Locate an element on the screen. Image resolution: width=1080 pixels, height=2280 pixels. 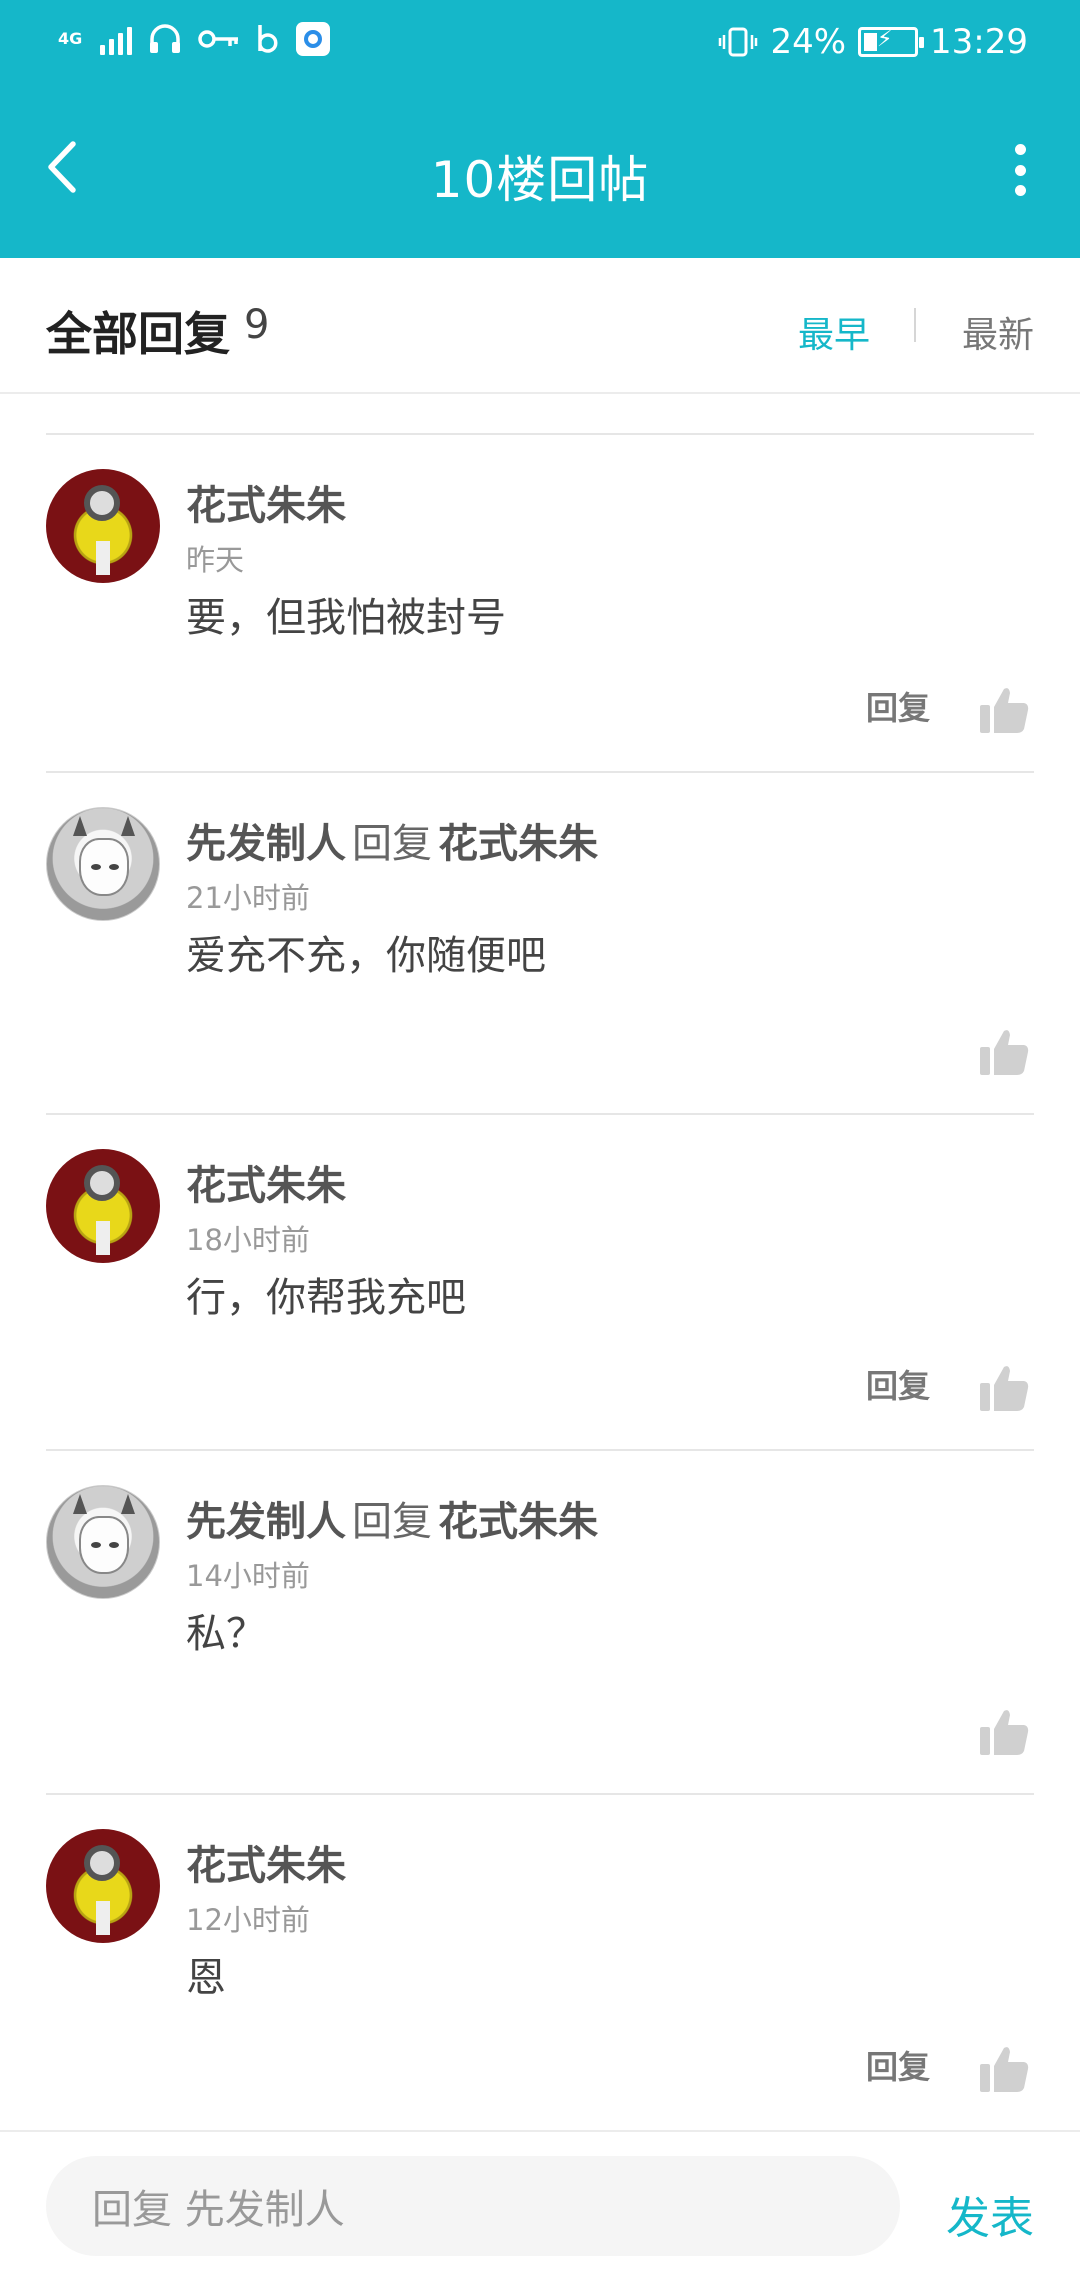
reply-item: 先发制人 回复 花式朱朱 21小时前 爱充不充，你随便吧 is located at coordinates (540, 944).